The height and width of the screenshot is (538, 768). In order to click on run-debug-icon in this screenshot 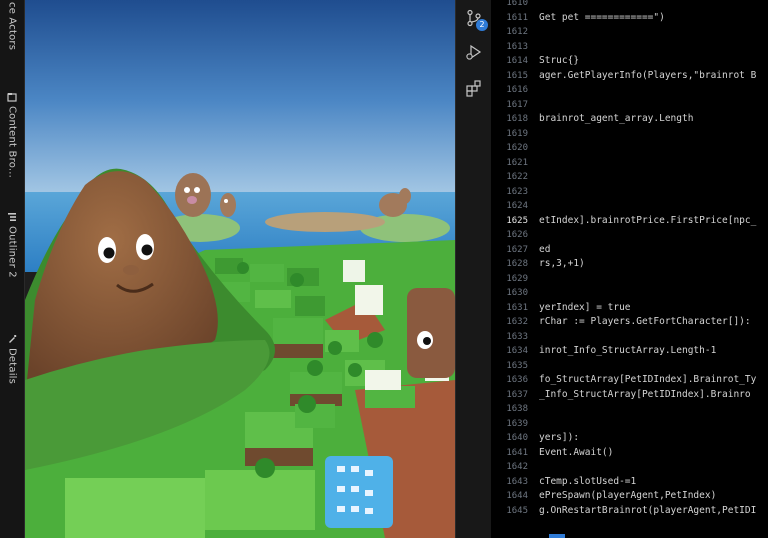, I will do `click(474, 52)`.